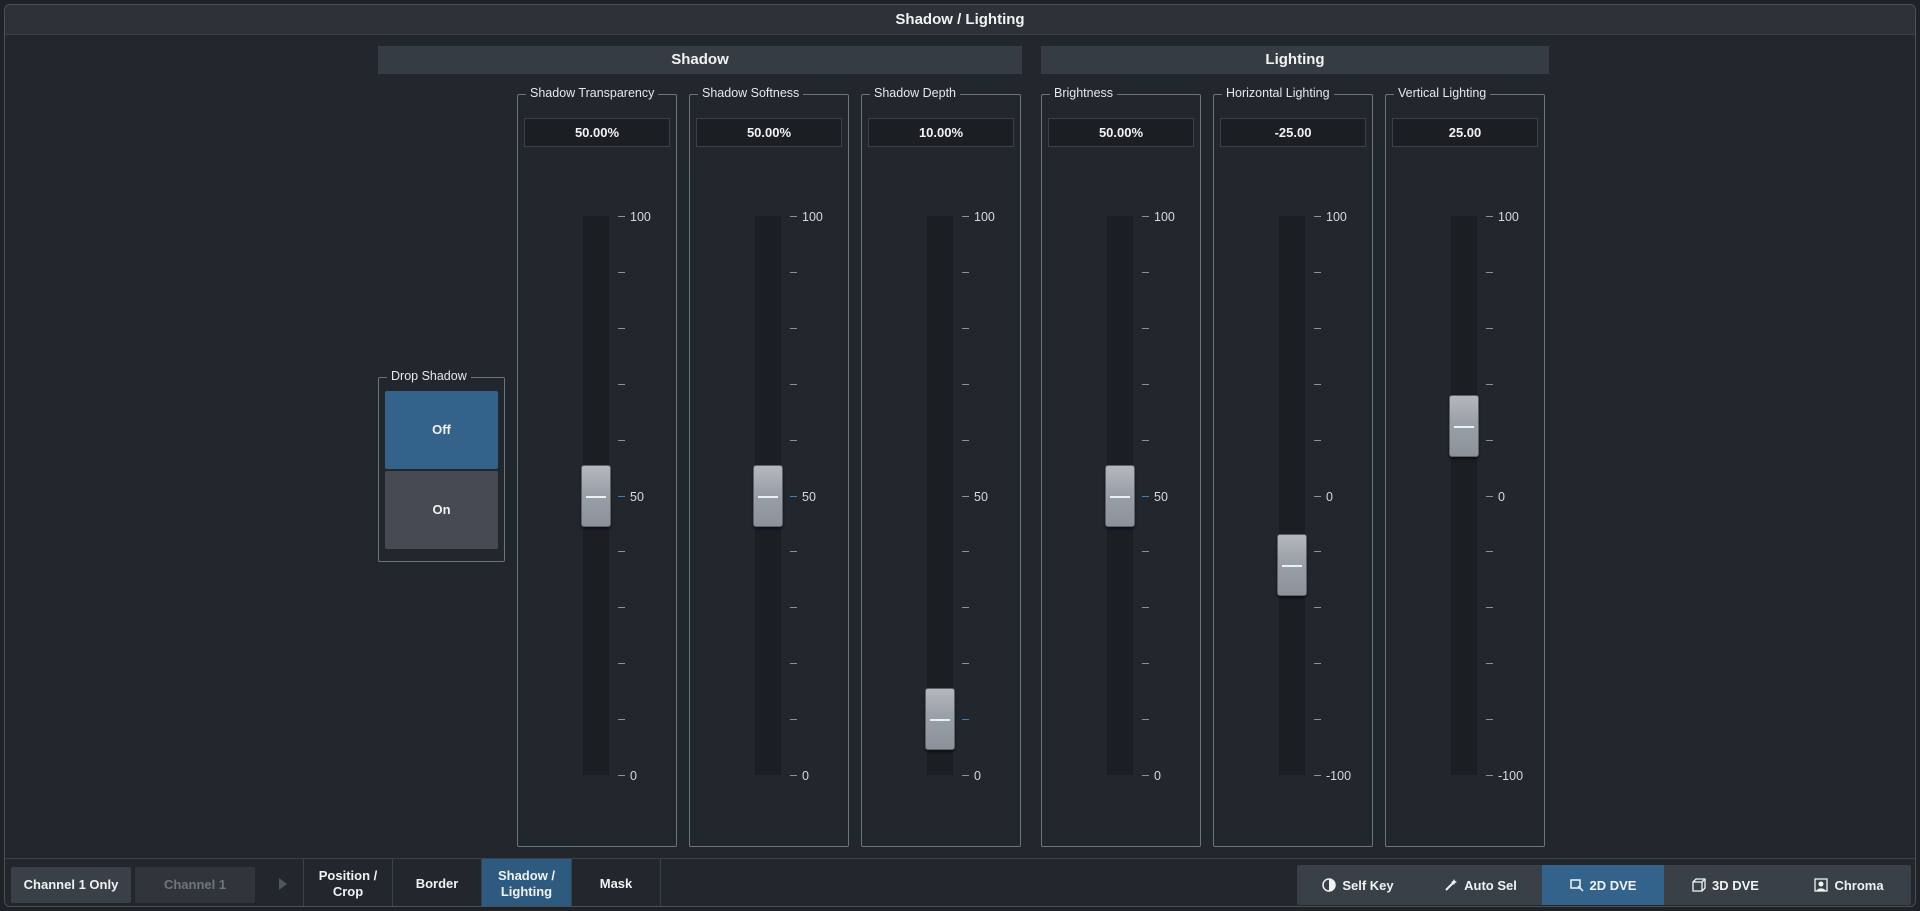 This screenshot has width=1920, height=911. I want to click on play-arrow-icon, so click(283, 884).